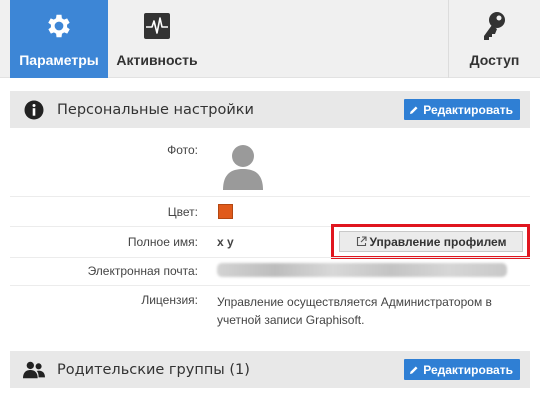 This screenshot has width=540, height=404. Describe the element at coordinates (34, 370) in the screenshot. I see `users-icon` at that location.